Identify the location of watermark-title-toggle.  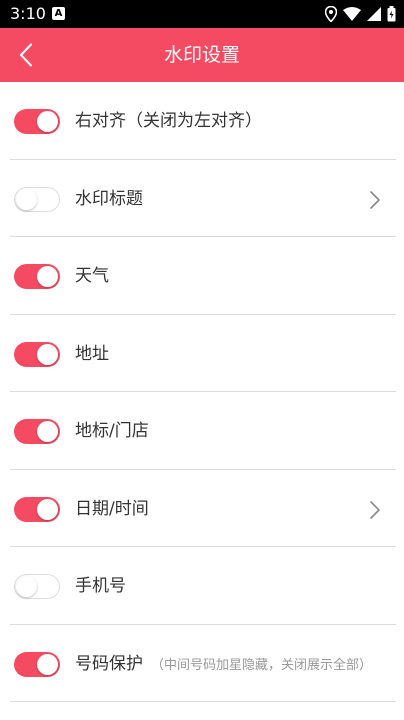
(37, 199).